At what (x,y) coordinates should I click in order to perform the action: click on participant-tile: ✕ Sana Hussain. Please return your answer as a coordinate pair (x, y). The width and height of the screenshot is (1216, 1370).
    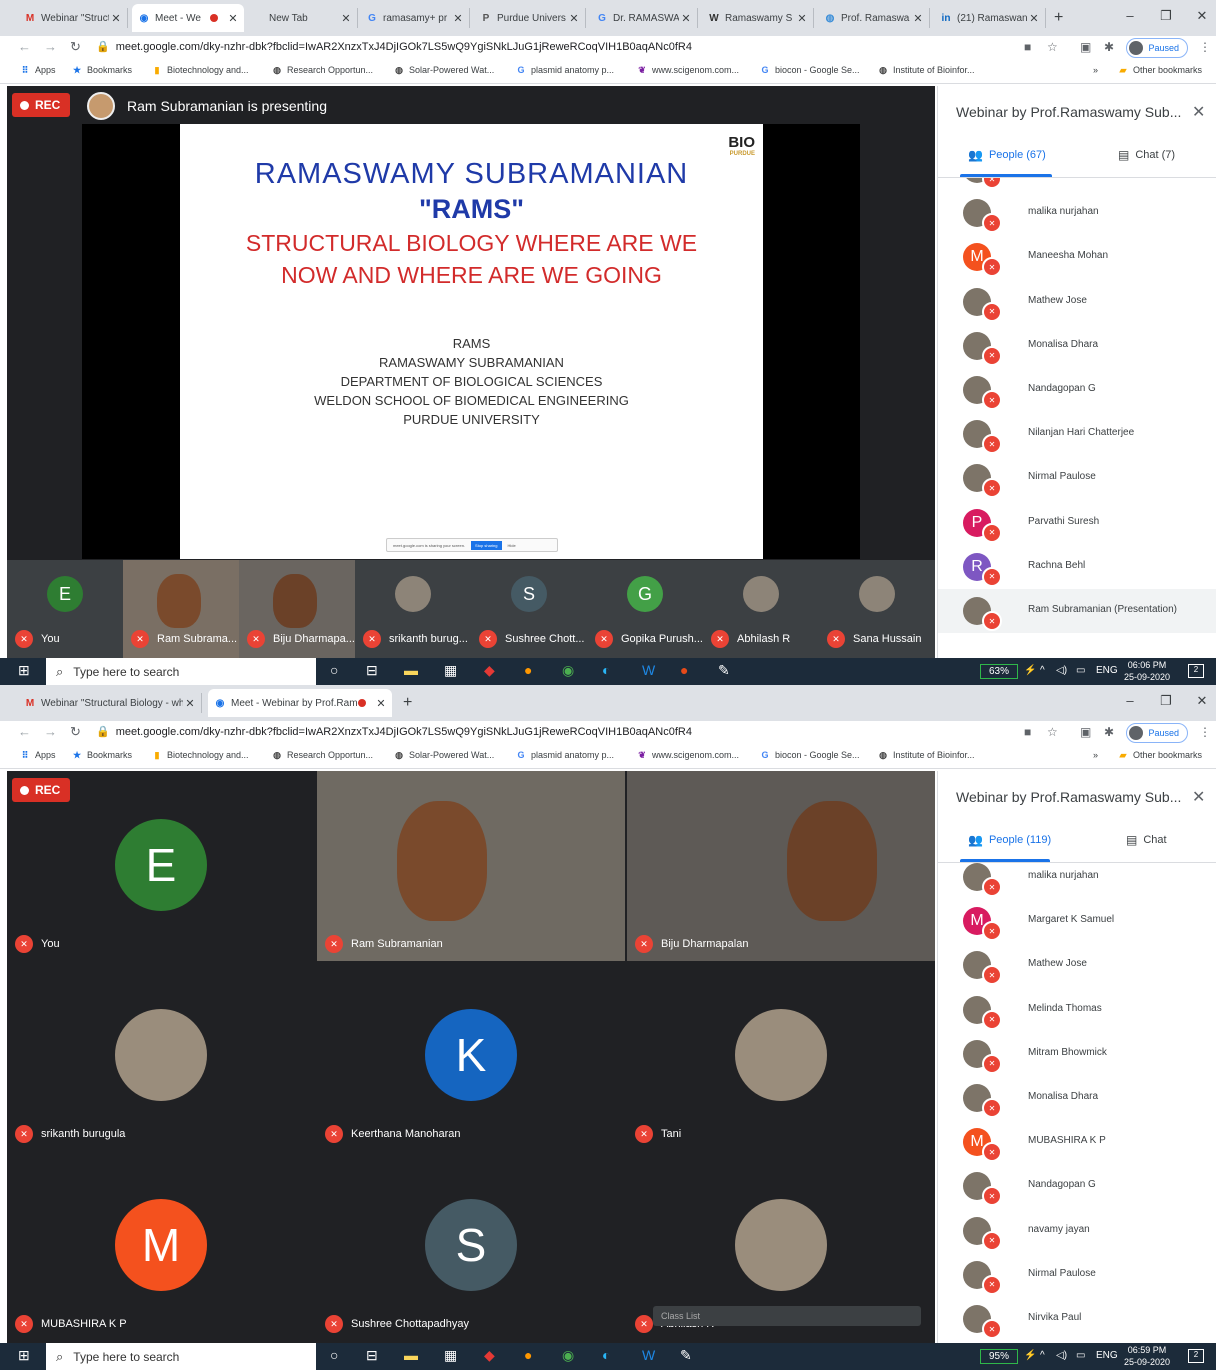
    Looking at the image, I should click on (877, 609).